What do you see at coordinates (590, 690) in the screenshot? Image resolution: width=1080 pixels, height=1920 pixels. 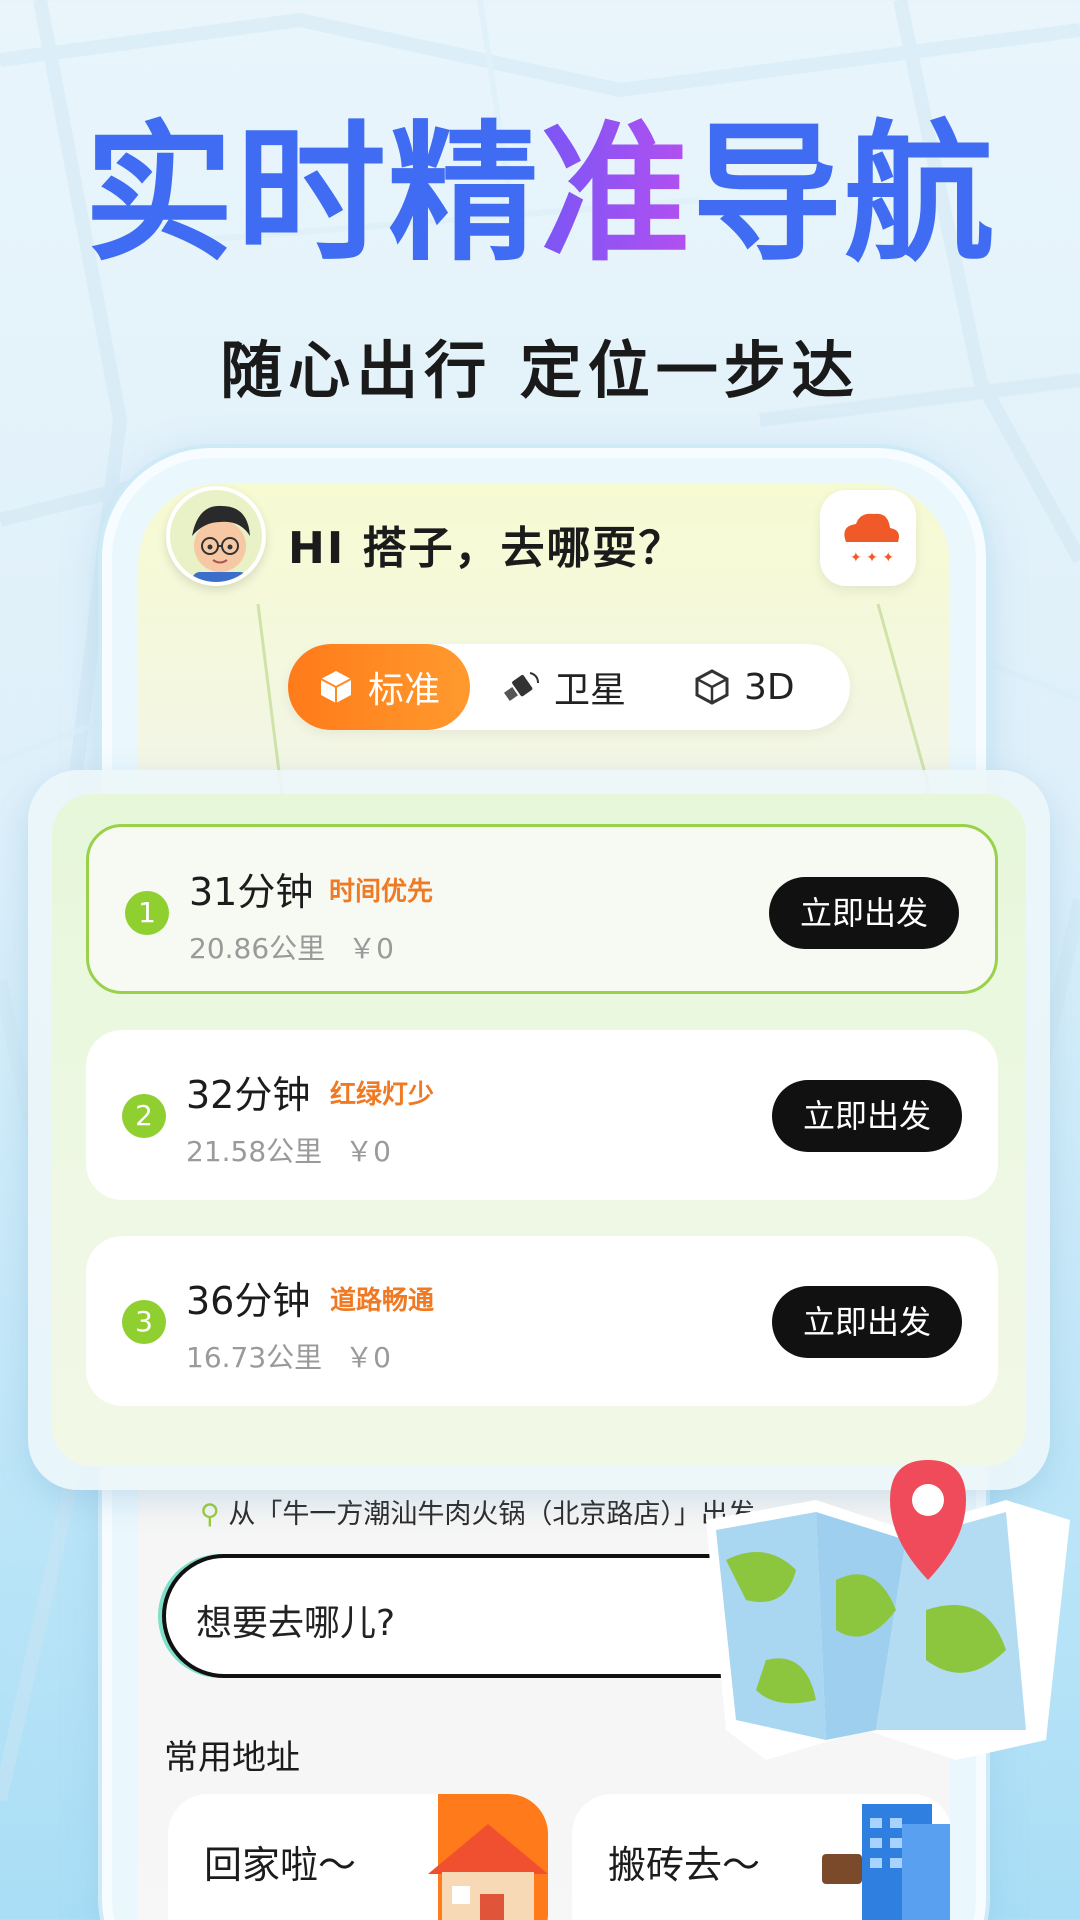 I see `tab-satellite-label: 卫星` at bounding box center [590, 690].